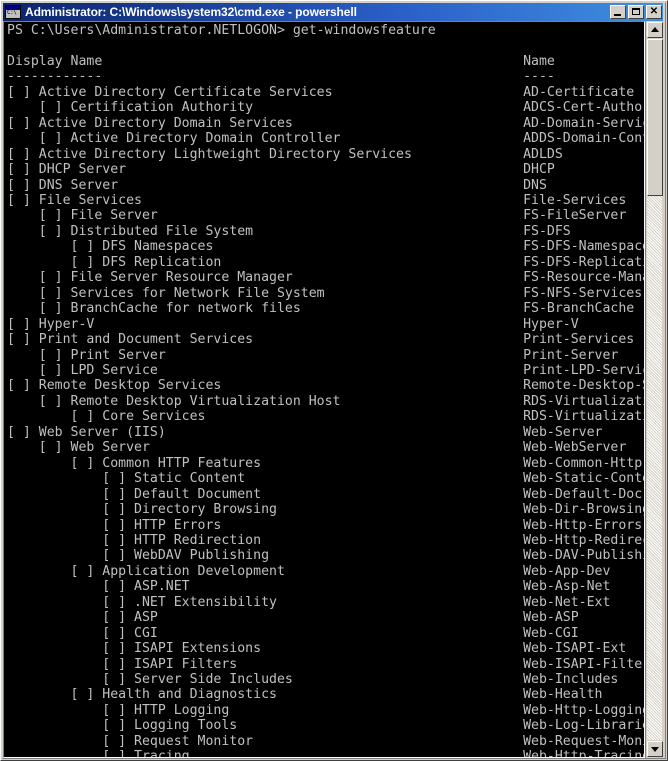 The width and height of the screenshot is (668, 761). I want to click on maximize-button, so click(636, 12).